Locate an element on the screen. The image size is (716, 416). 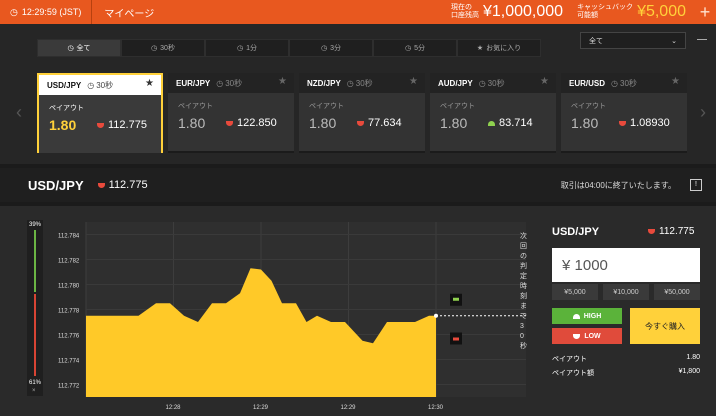
y-tick-label: 112.772 is located at coordinates (69, 387).